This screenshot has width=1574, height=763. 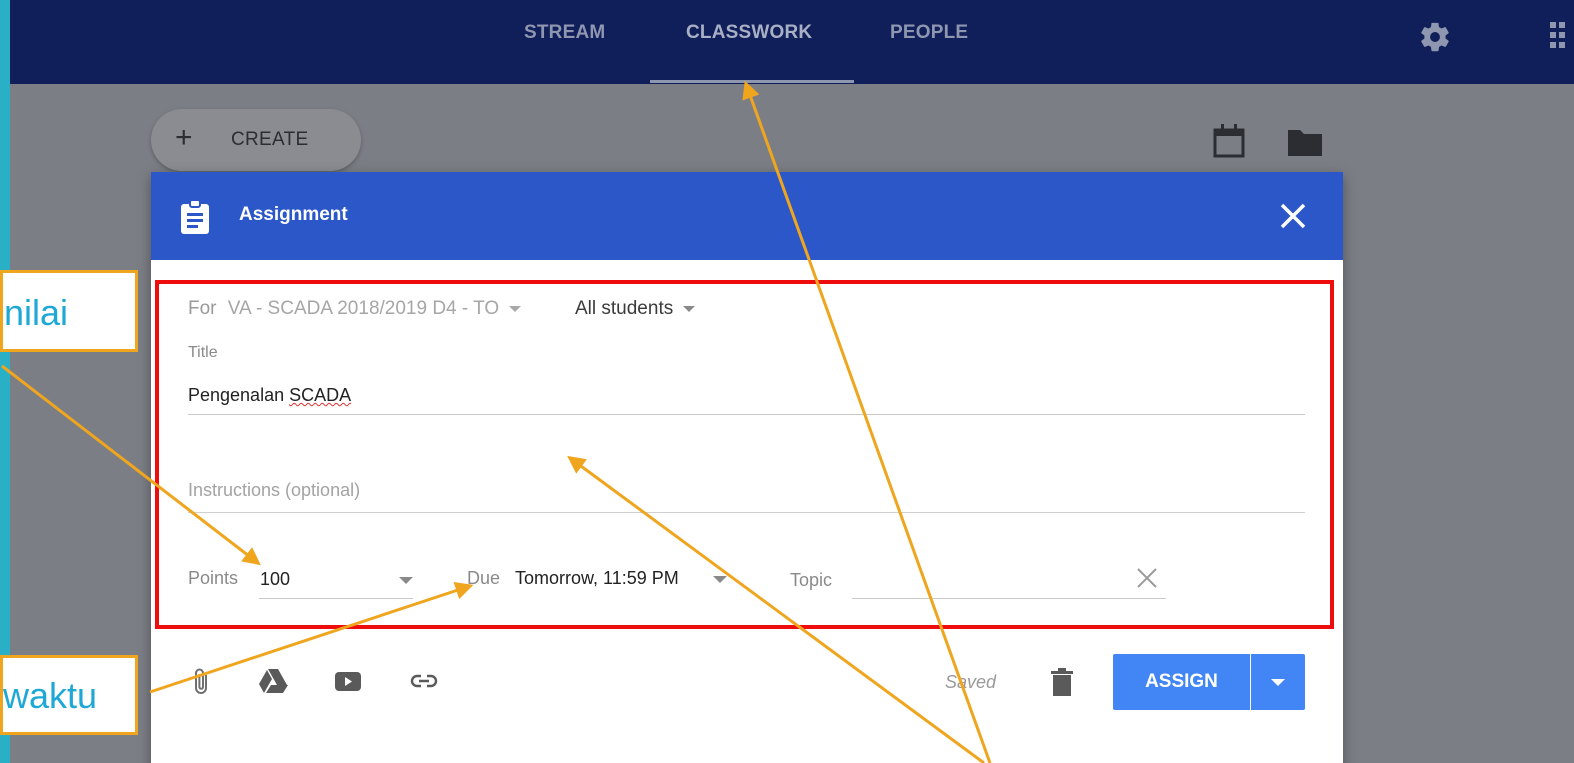 What do you see at coordinates (239, 395) in the screenshot?
I see `title-value-text: Pengenalan` at bounding box center [239, 395].